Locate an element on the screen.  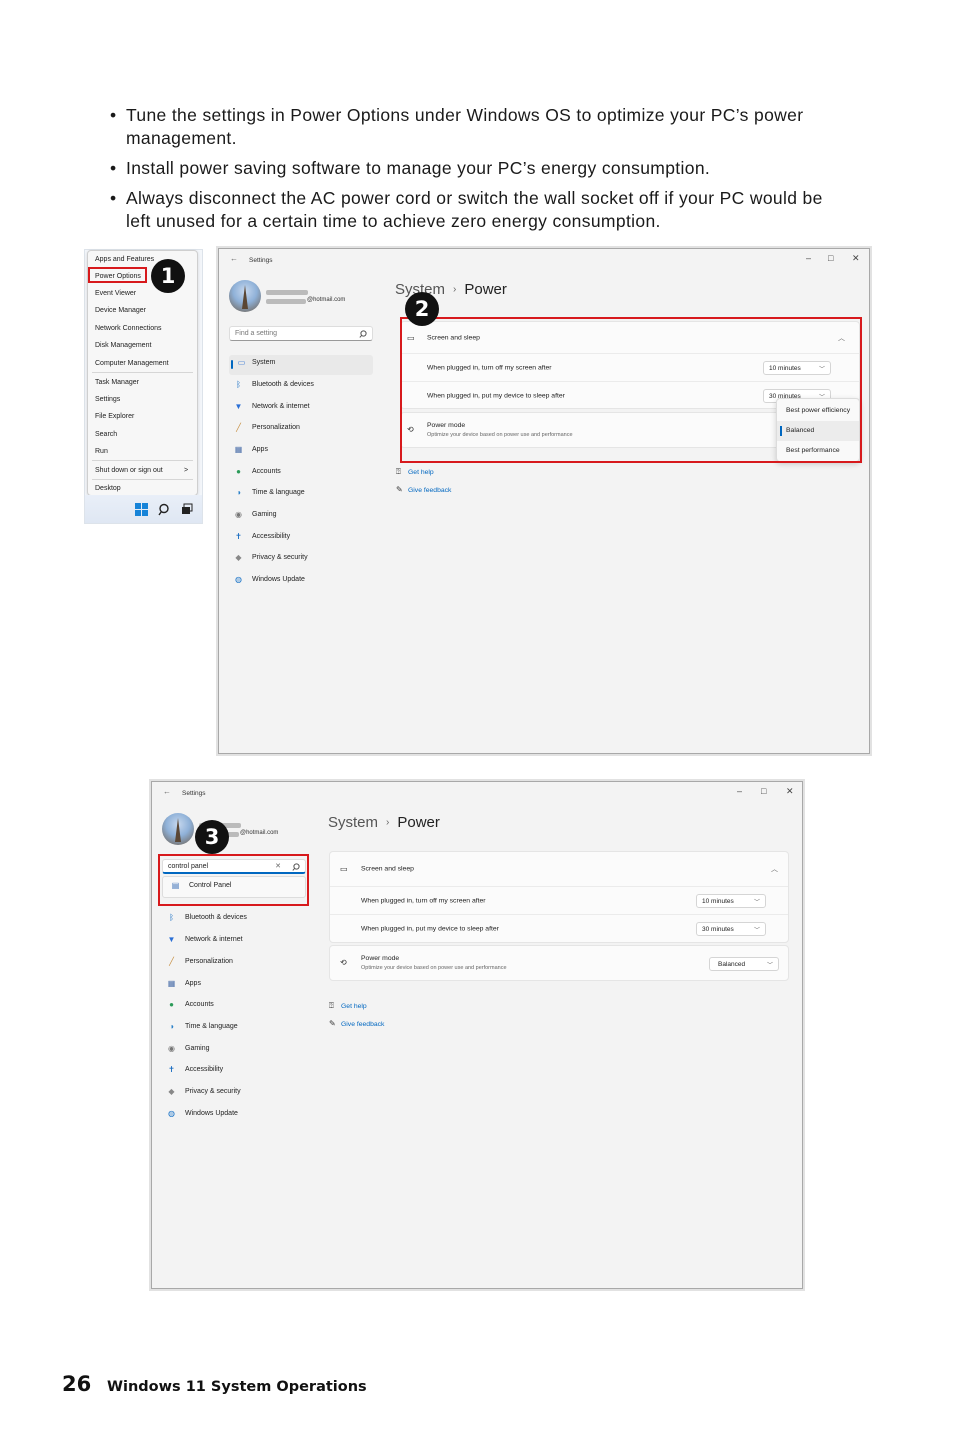
screen-sleep-header: ▭ Screen and sleep ︿ is located at coordinates (559, 869).